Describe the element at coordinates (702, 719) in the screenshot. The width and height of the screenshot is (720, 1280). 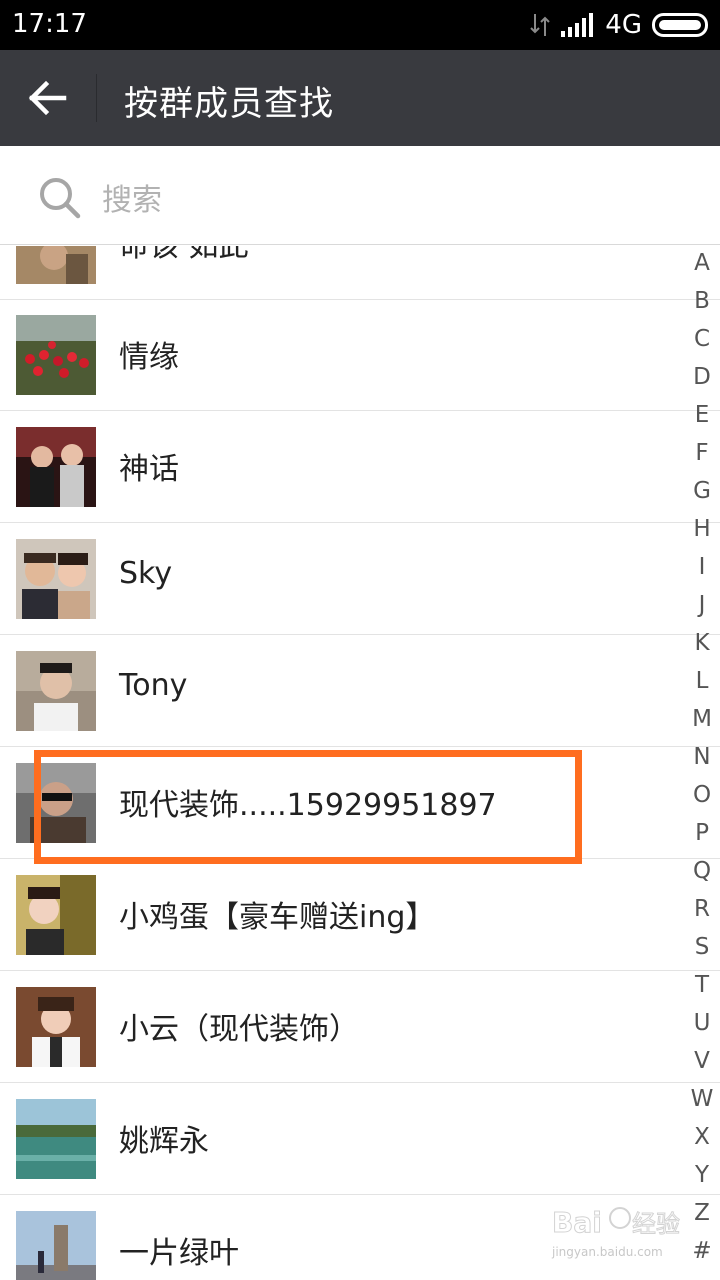
I see `index-letter: M` at that location.